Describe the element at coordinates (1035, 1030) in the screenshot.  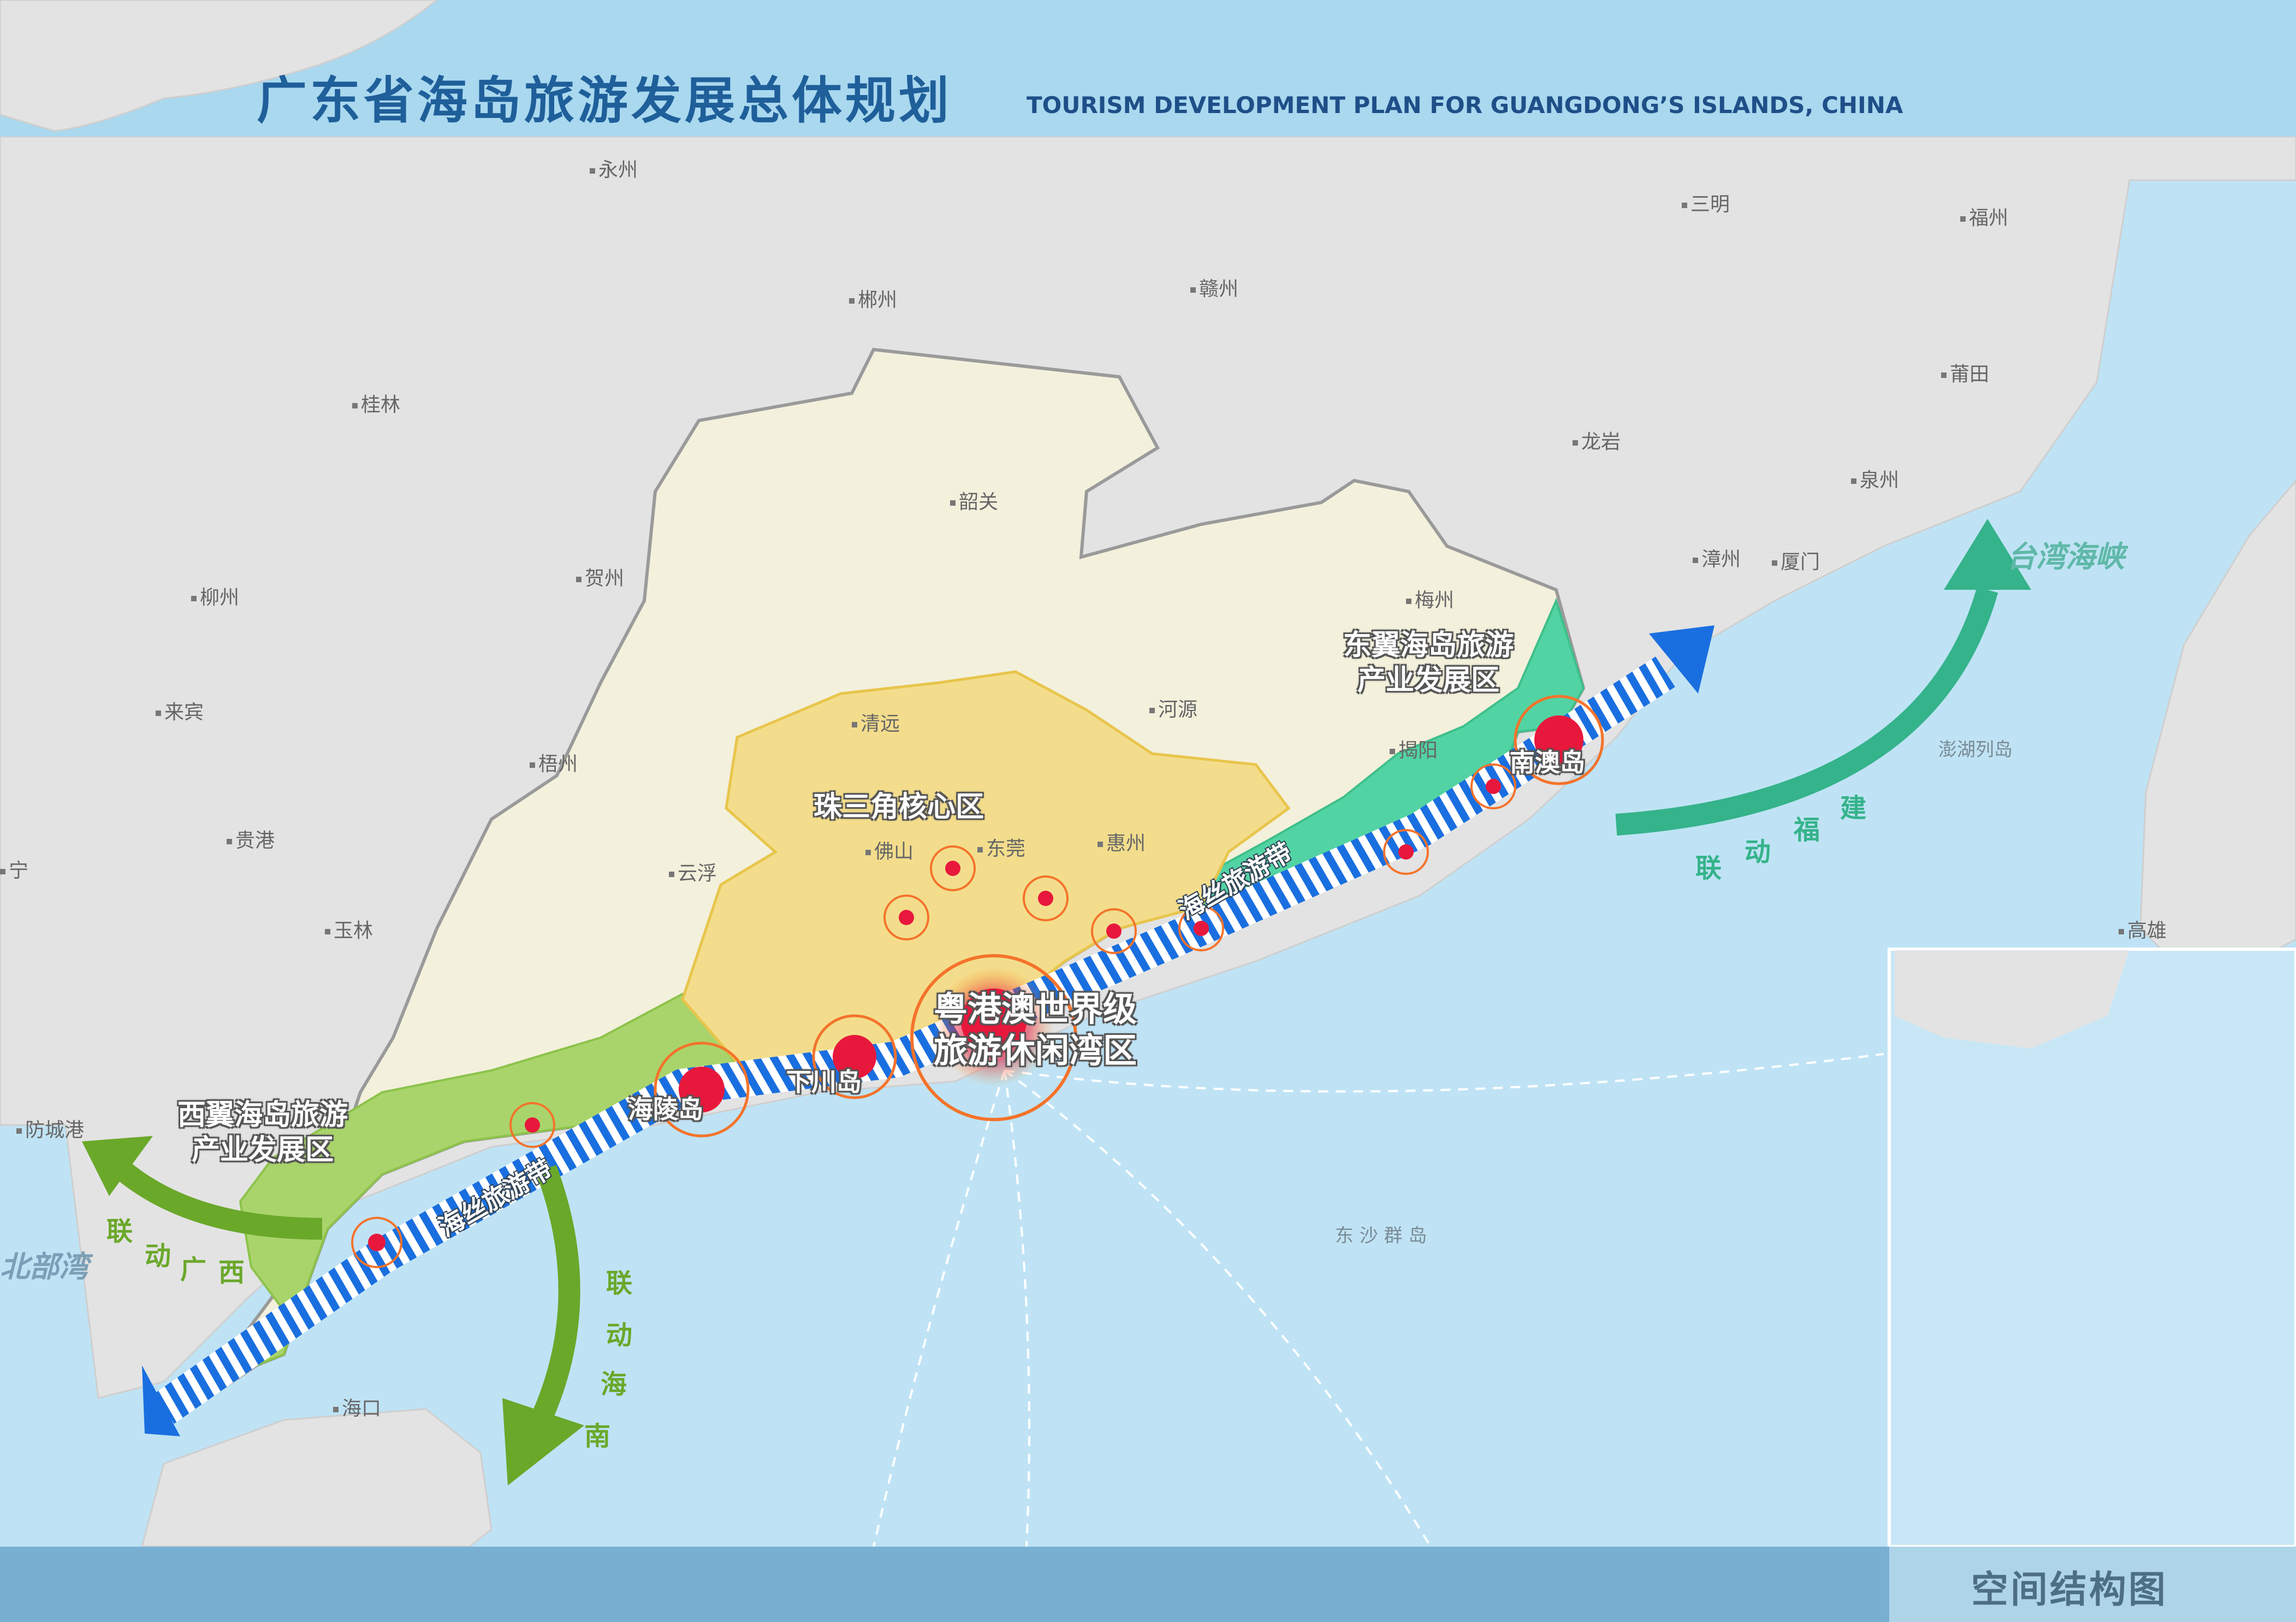
I see `bay-area-label: 粤港澳世界级 旅游休闲湾区` at that location.